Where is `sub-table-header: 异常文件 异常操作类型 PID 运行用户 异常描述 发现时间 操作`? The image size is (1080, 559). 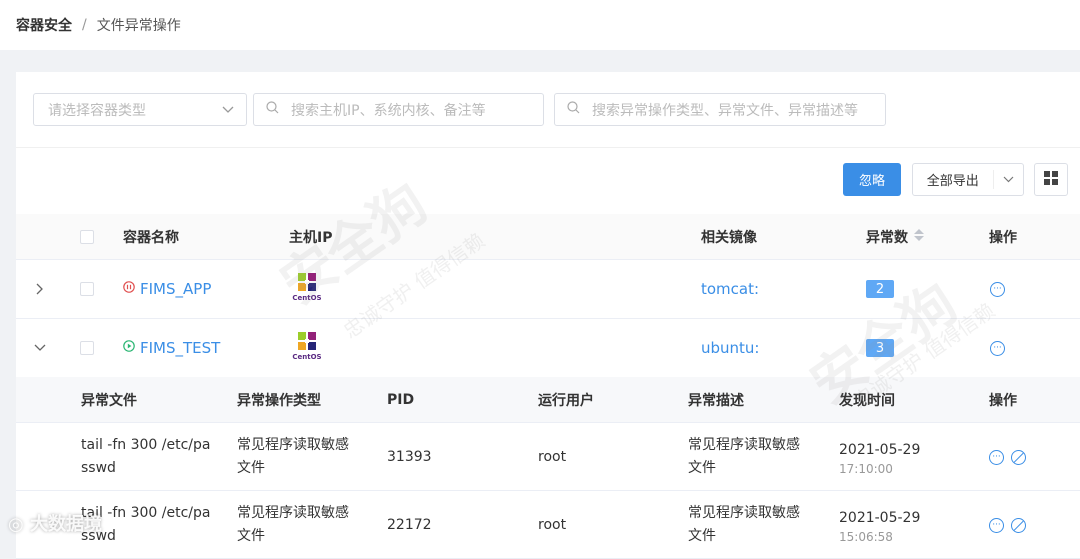
sub-table-header: 异常文件 异常操作类型 PID 运行用户 异常描述 发现时间 操作 is located at coordinates (548, 400).